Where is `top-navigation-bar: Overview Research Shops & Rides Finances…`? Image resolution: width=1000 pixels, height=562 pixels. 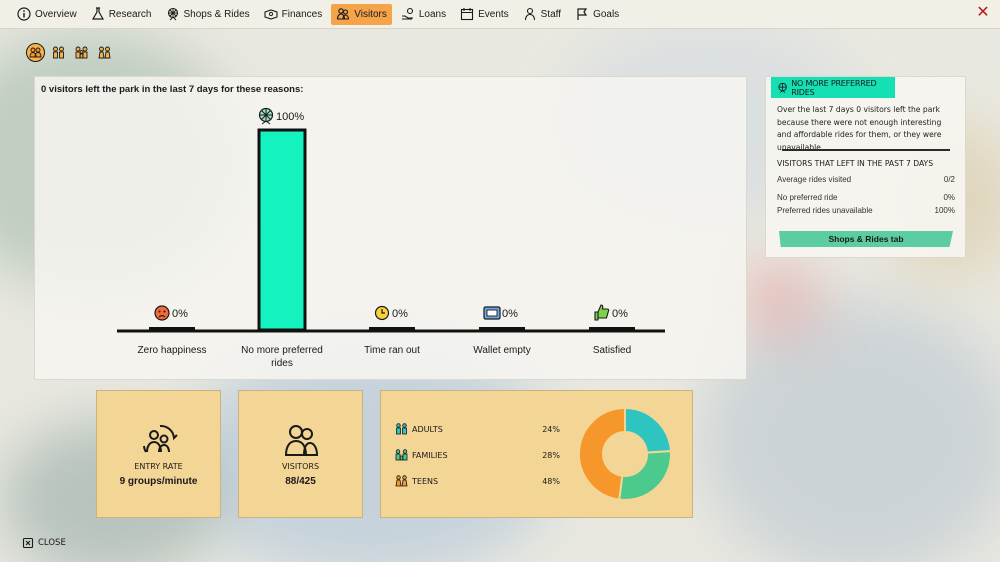
top-navigation-bar: Overview Research Shops & Rides Finances… is located at coordinates (500, 14).